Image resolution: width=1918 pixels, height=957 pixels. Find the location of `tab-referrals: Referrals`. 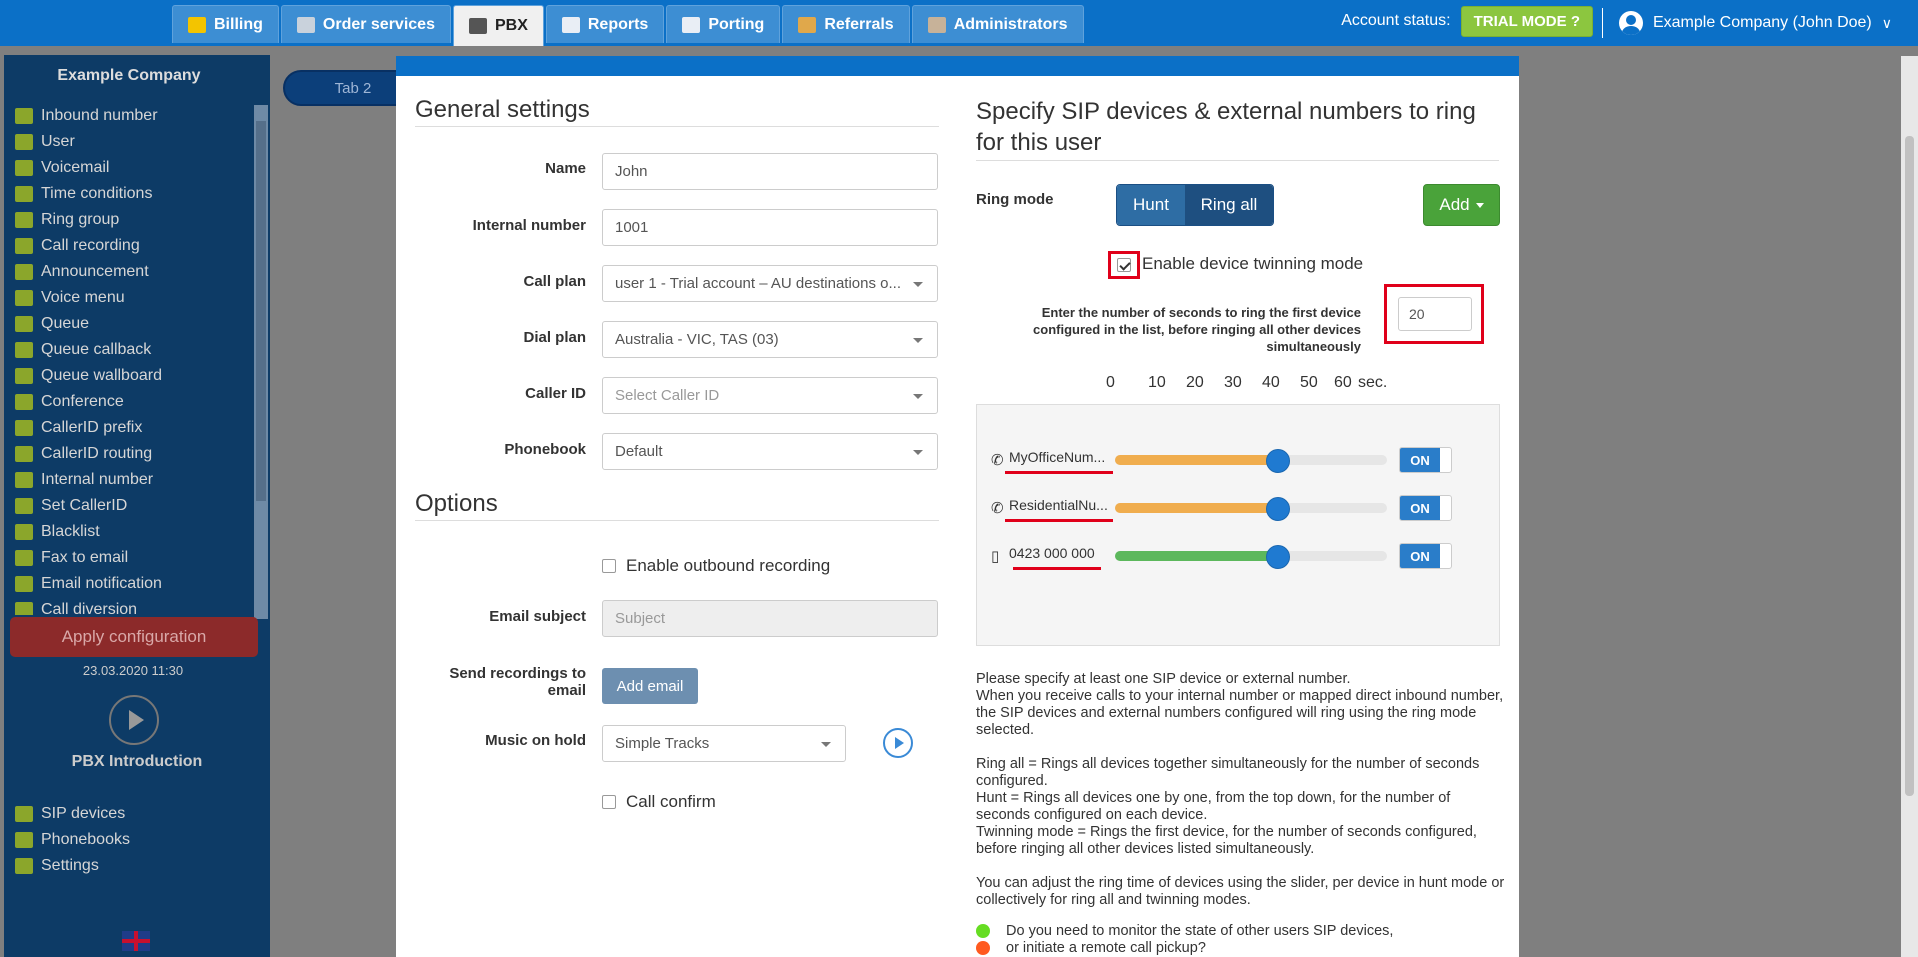

tab-referrals: Referrals is located at coordinates (846, 24).